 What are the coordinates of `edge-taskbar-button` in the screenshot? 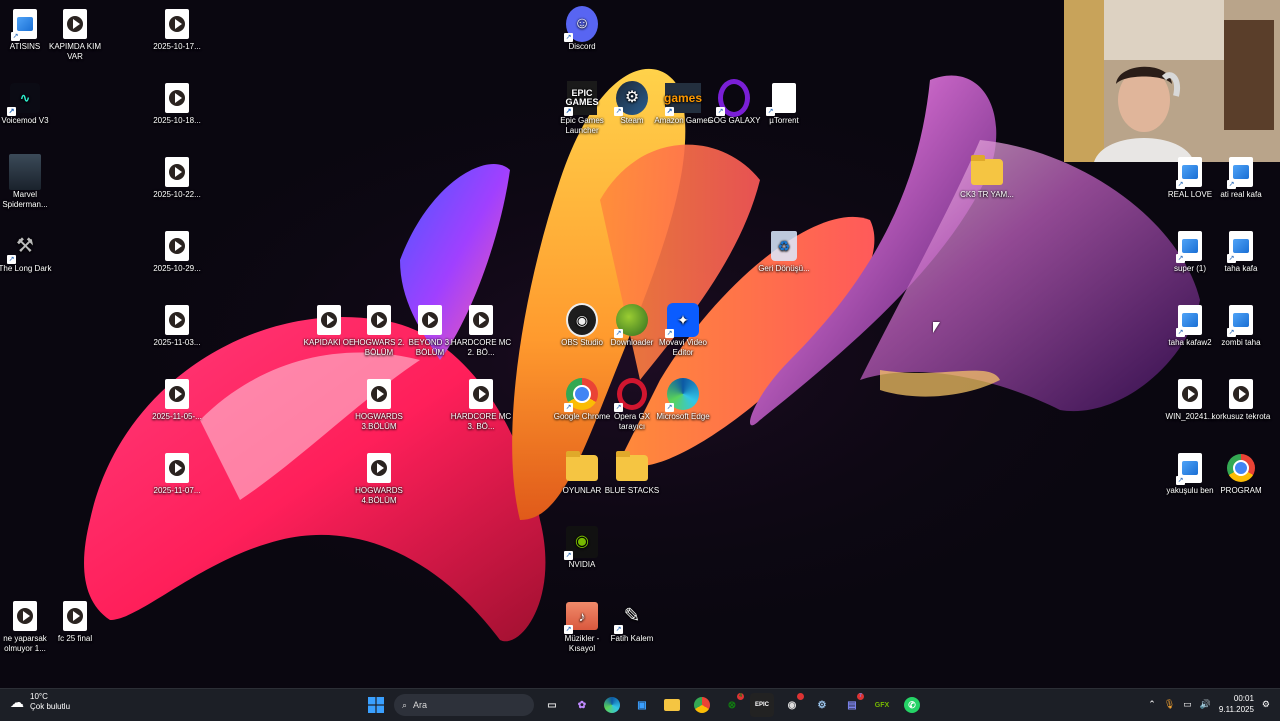 It's located at (612, 705).